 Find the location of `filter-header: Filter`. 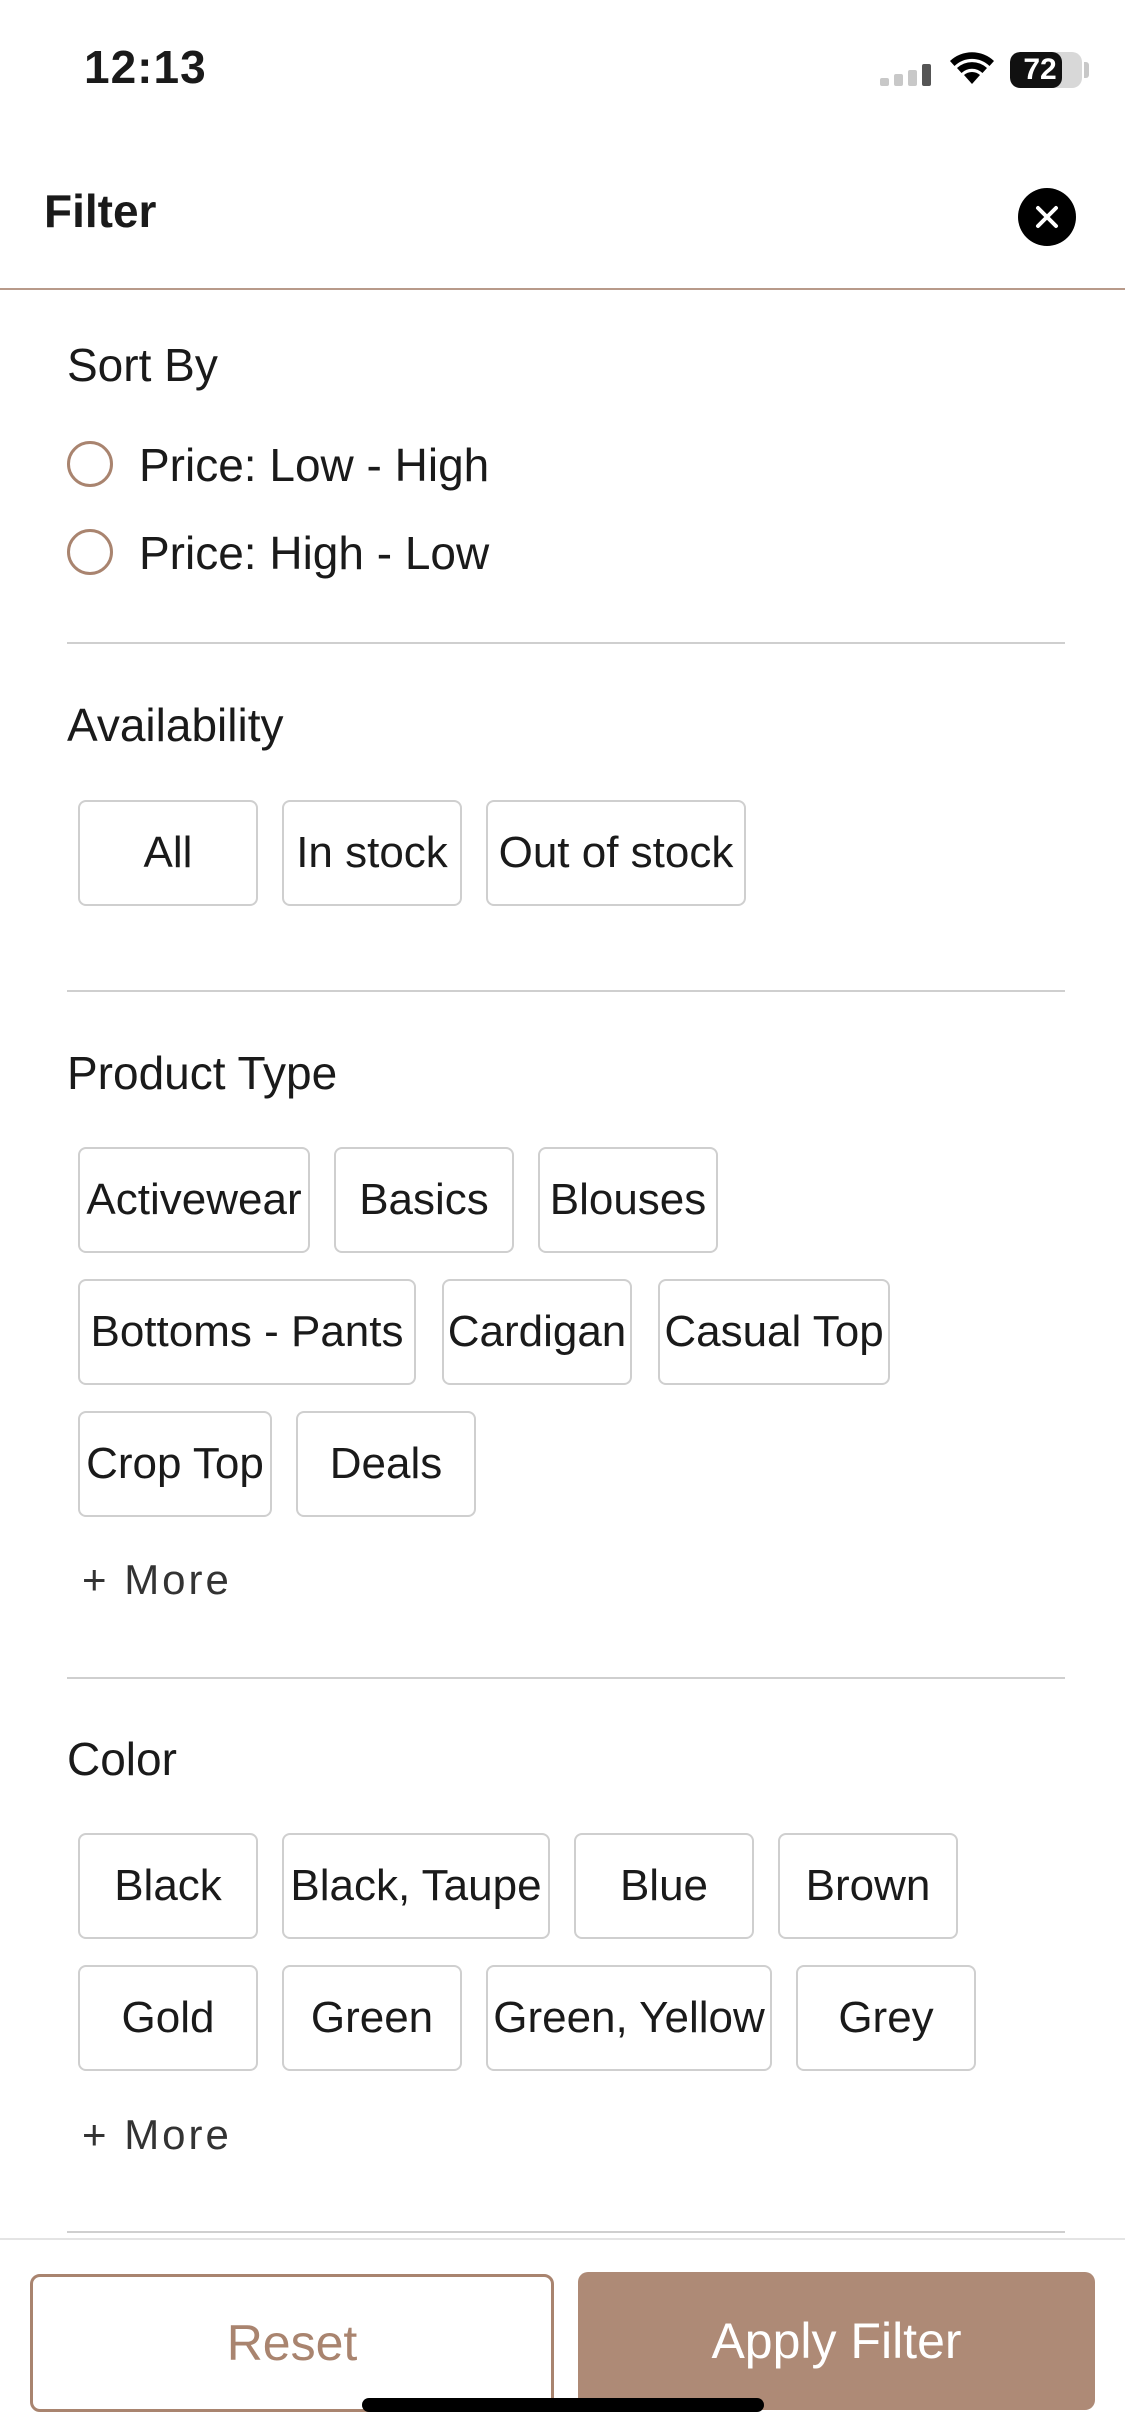

filter-header: Filter is located at coordinates (562, 215).